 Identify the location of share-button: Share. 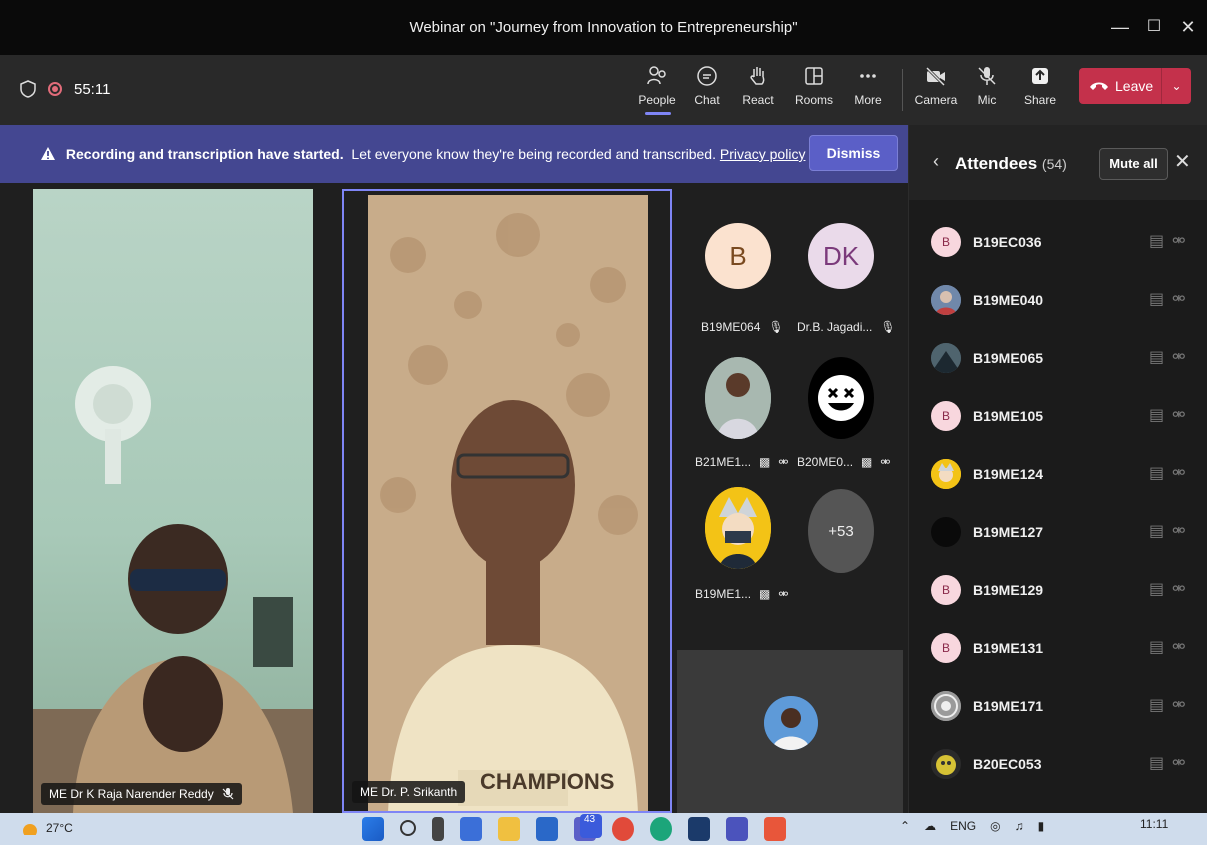
(1040, 86).